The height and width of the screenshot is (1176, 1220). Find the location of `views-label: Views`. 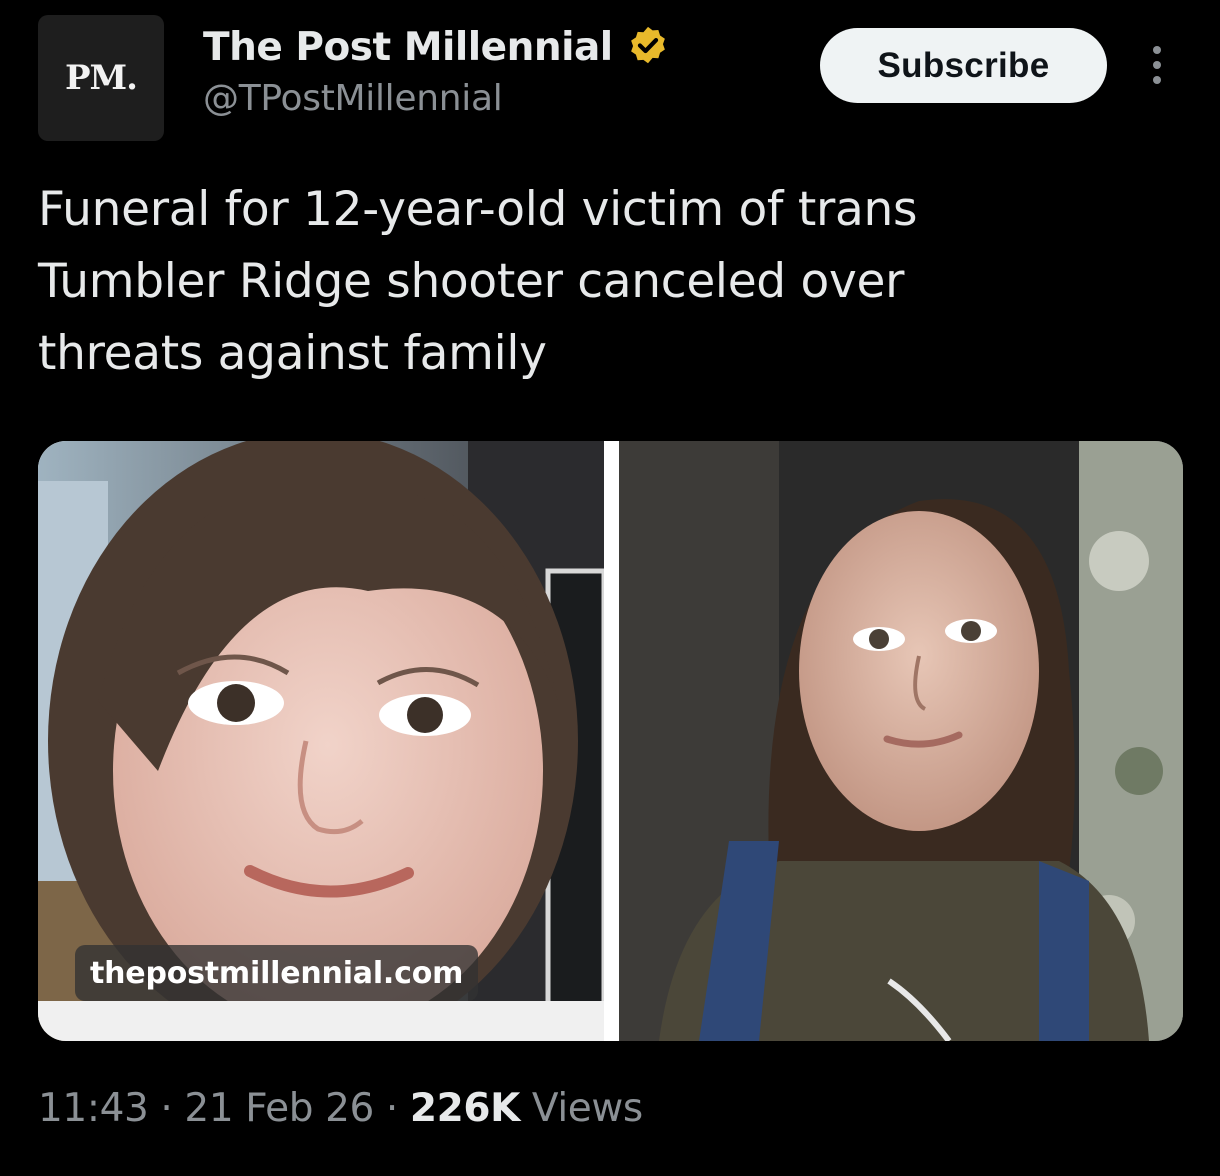

views-label: Views is located at coordinates (581, 1108).